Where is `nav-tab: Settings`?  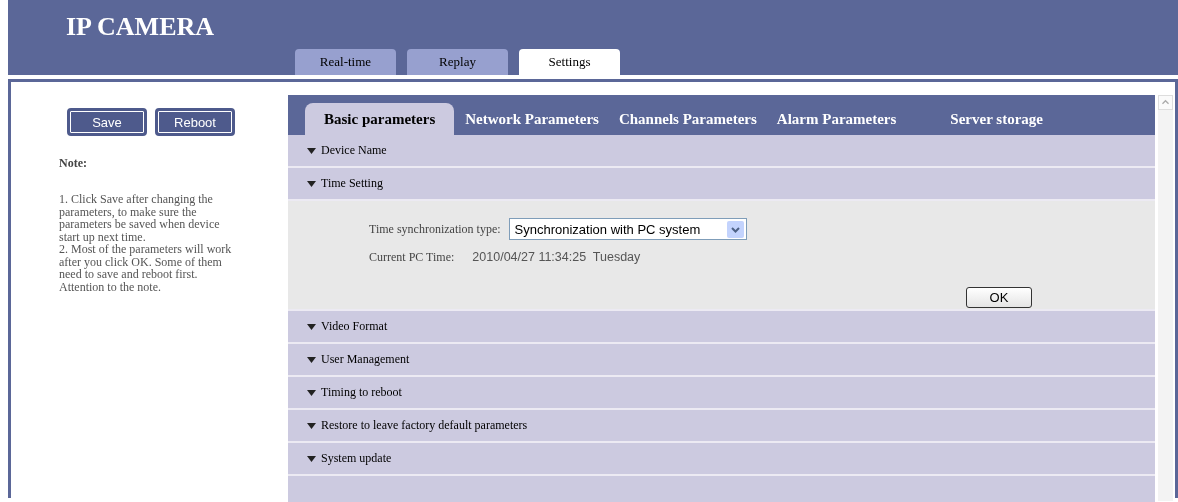 nav-tab: Settings is located at coordinates (569, 62).